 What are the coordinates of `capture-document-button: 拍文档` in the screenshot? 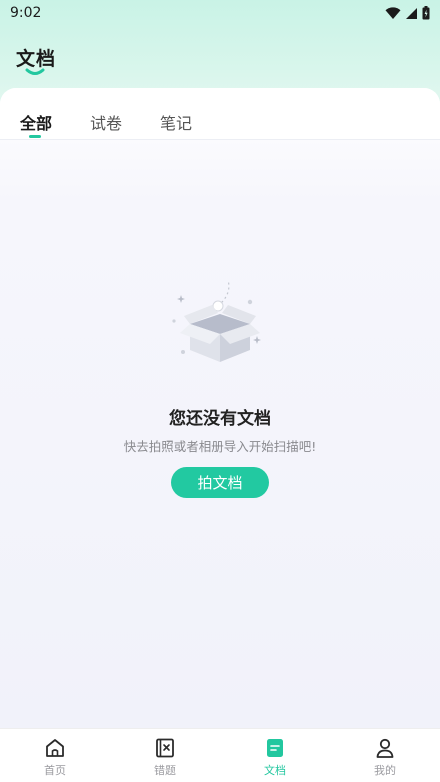 It's located at (220, 482).